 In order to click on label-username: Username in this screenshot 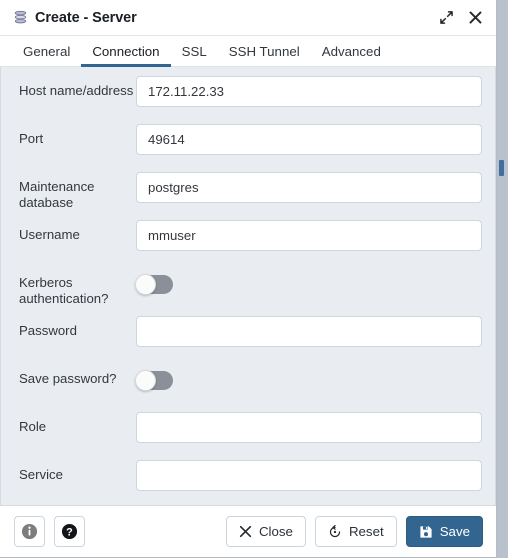, I will do `click(49, 234)`.